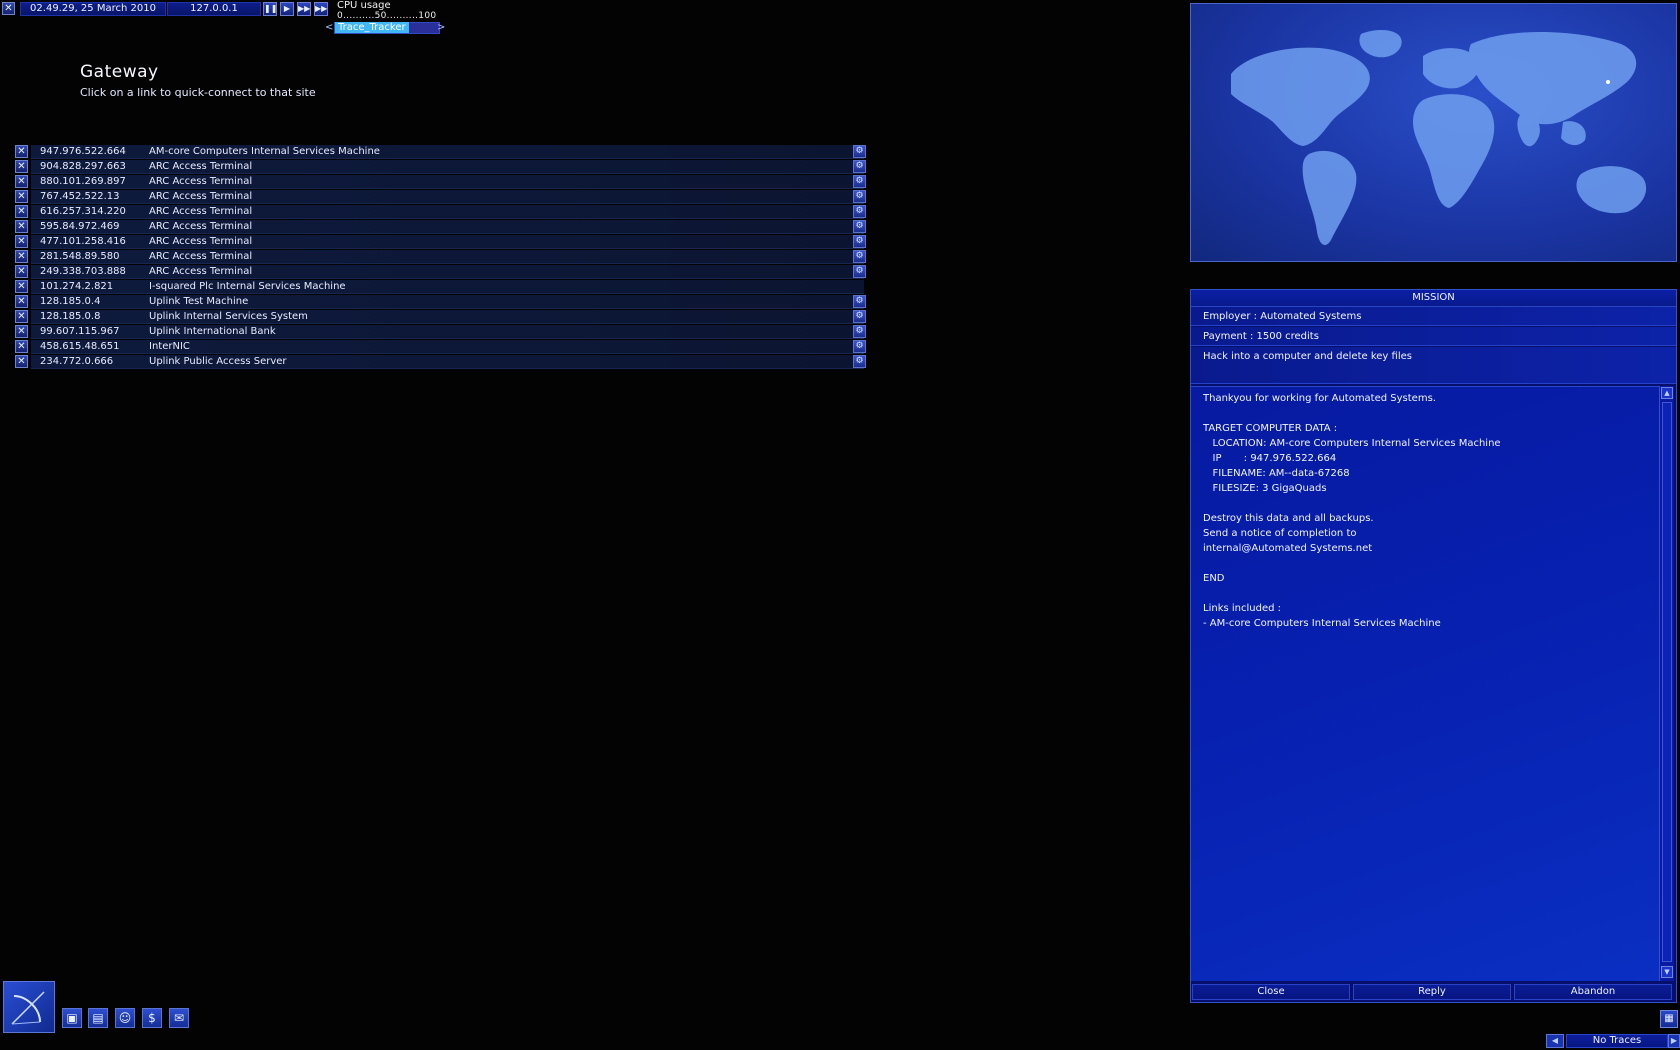 This screenshot has width=1680, height=1050. I want to click on trace-tracker-selector: Trace_Tracker, so click(387, 28).